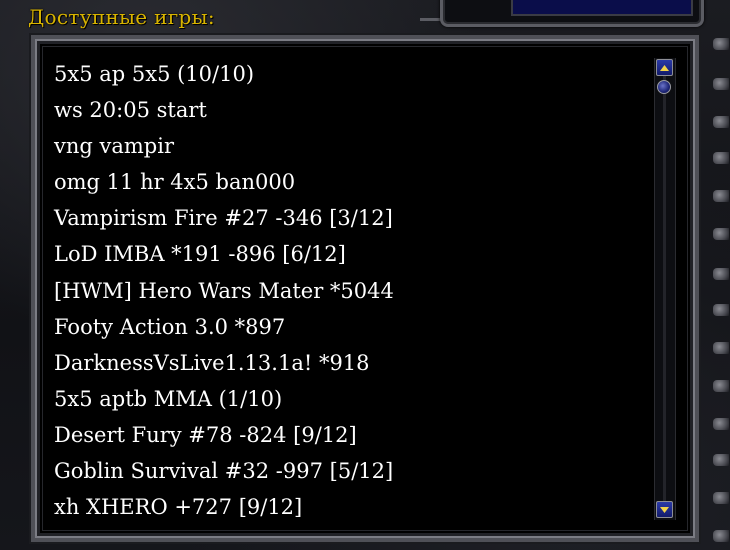 This screenshot has height=550, width=730. I want to click on game-list-item: Goblin Survival #32 -997 [5/12], so click(349, 471).